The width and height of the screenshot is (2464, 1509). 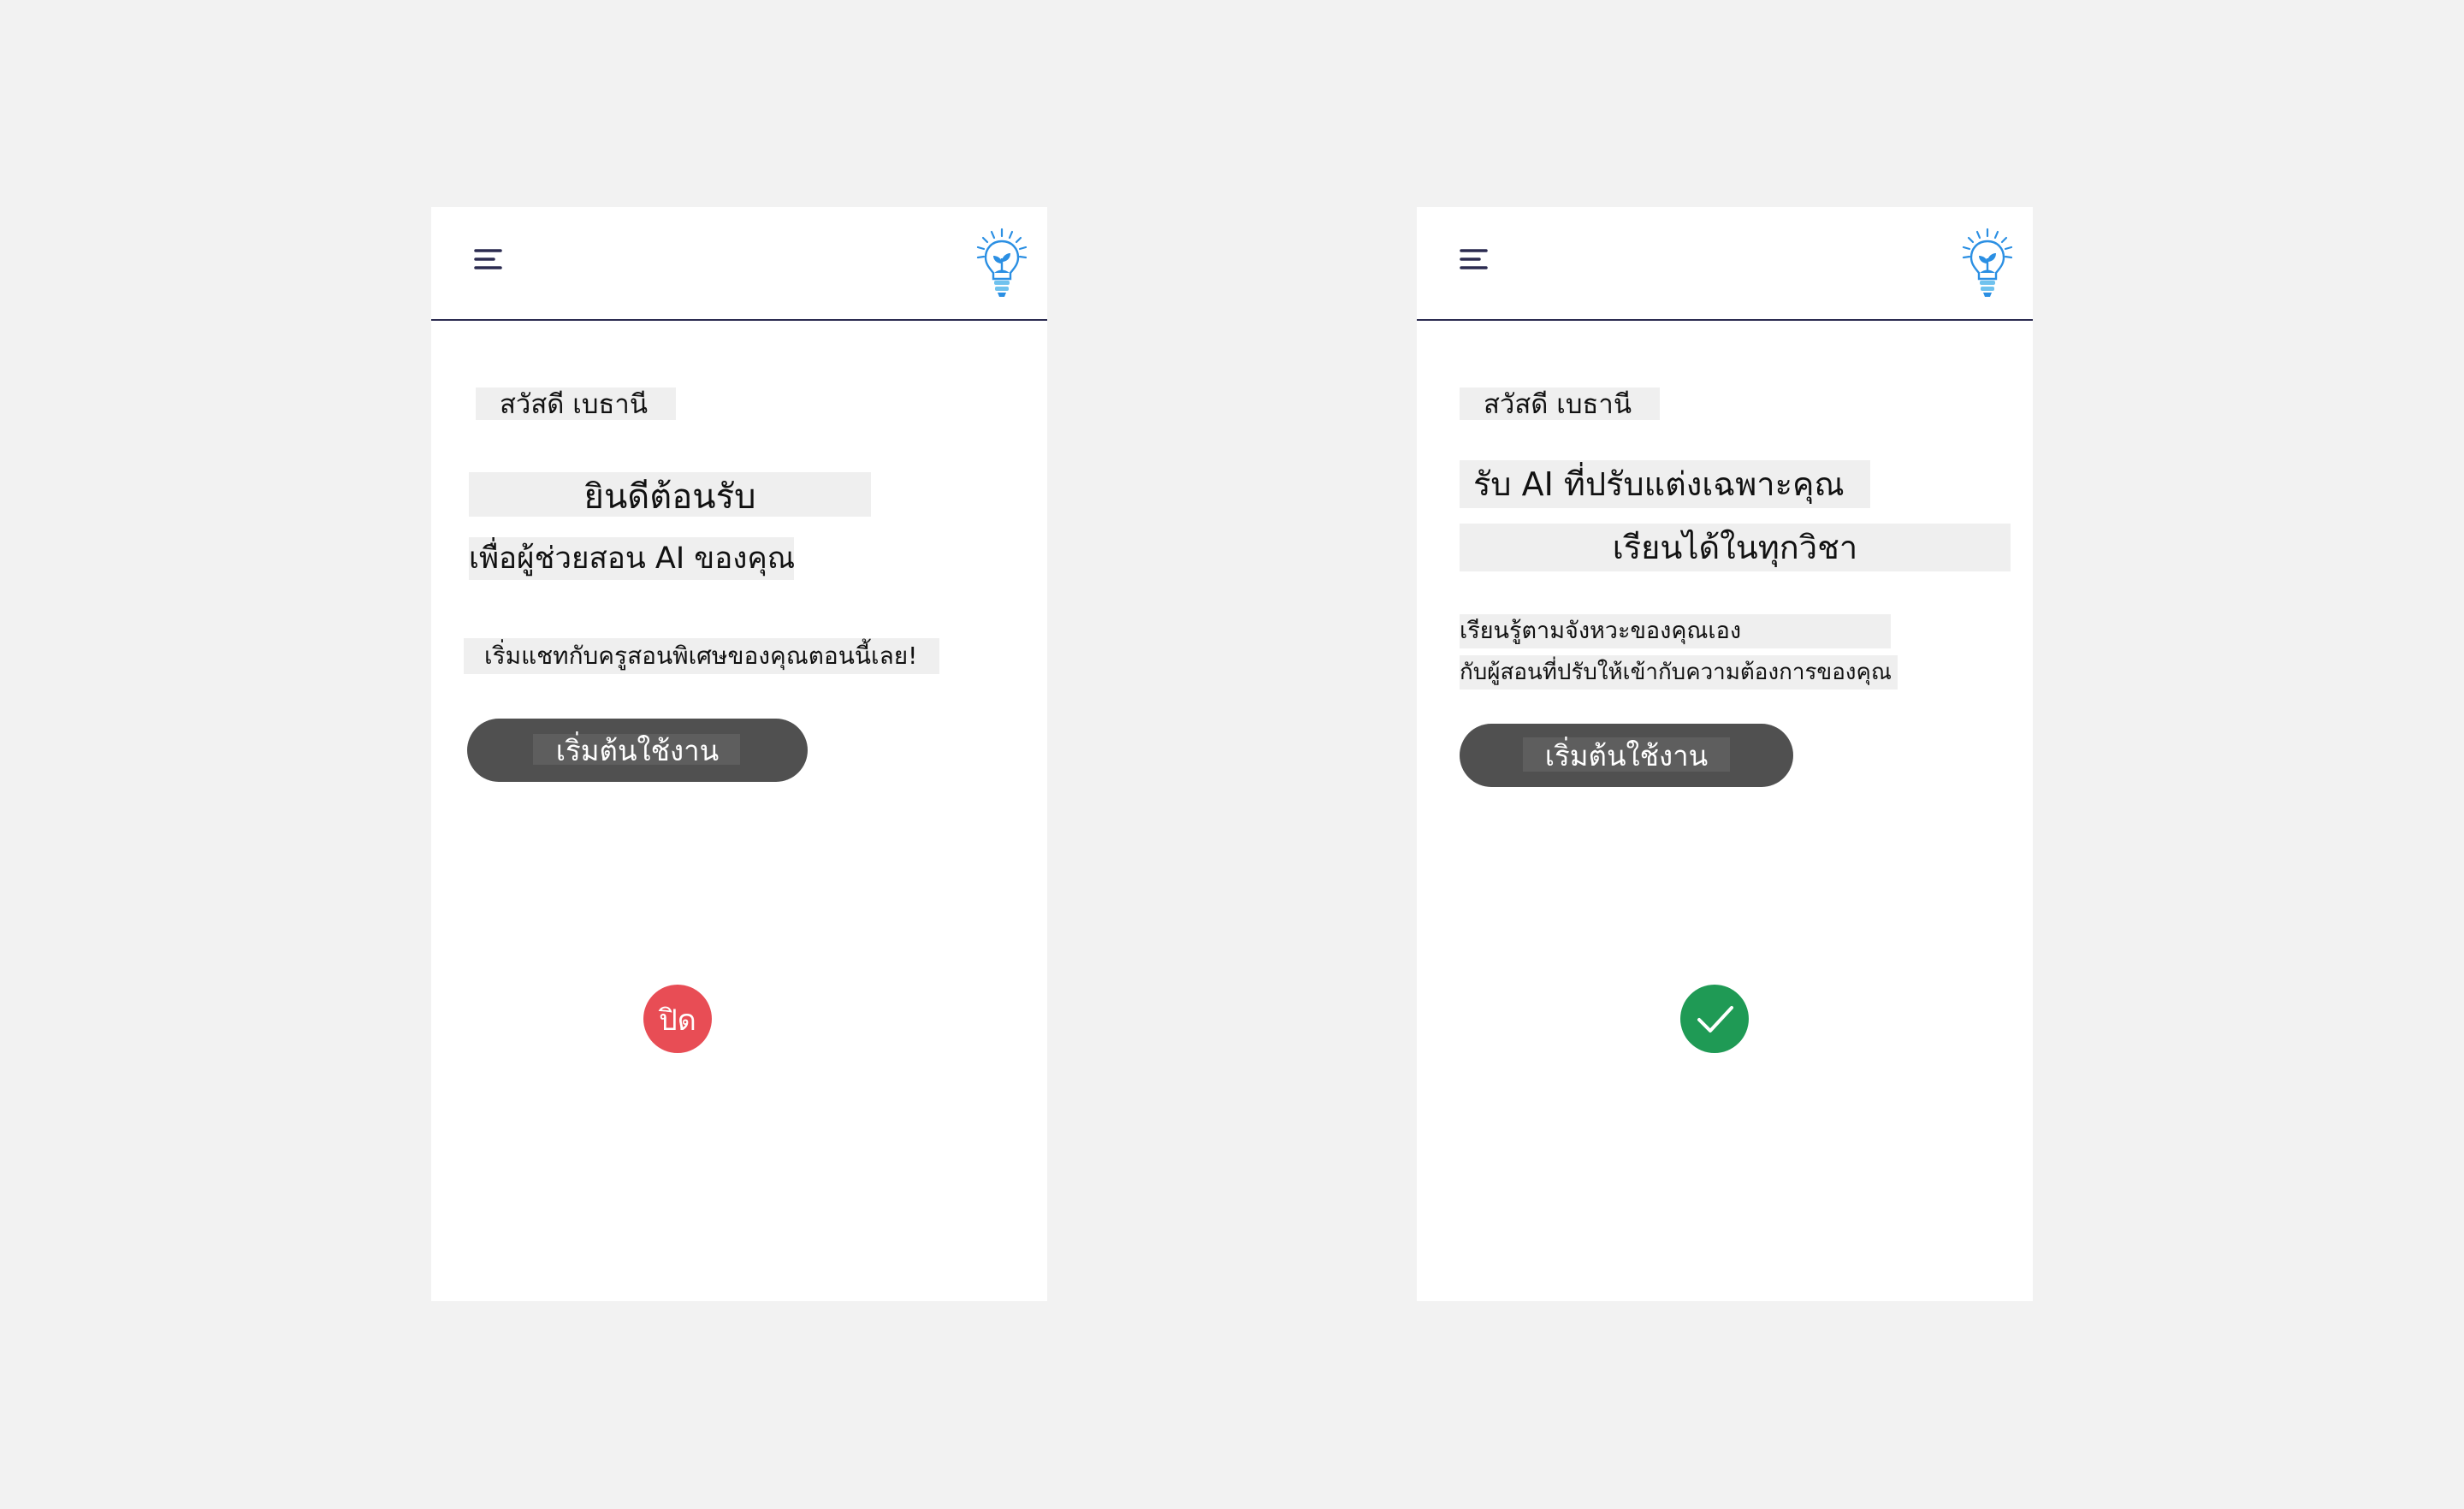 I want to click on off-status-badge: ปิด, so click(x=677, y=1019).